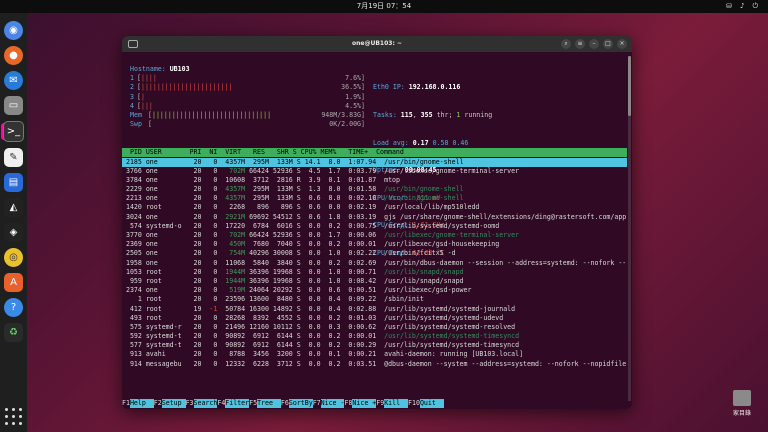 This screenshot has height=432, width=768. I want to click on system-tray: ⛁ ♪ ⏻, so click(742, 6).